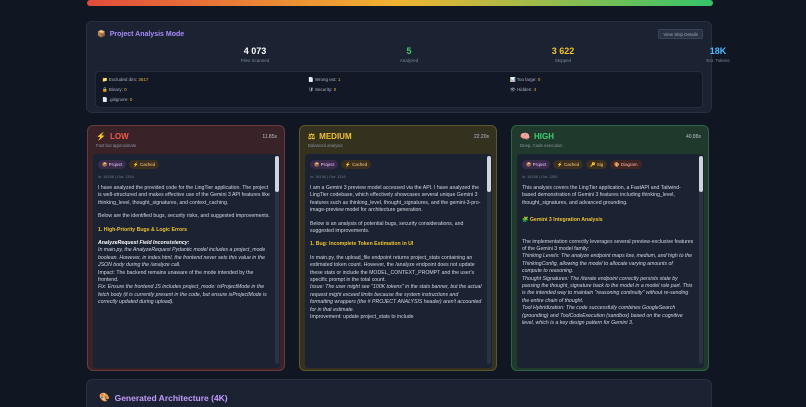 The image size is (806, 407). I want to click on stat-label: Est. Tokens, so click(718, 60).